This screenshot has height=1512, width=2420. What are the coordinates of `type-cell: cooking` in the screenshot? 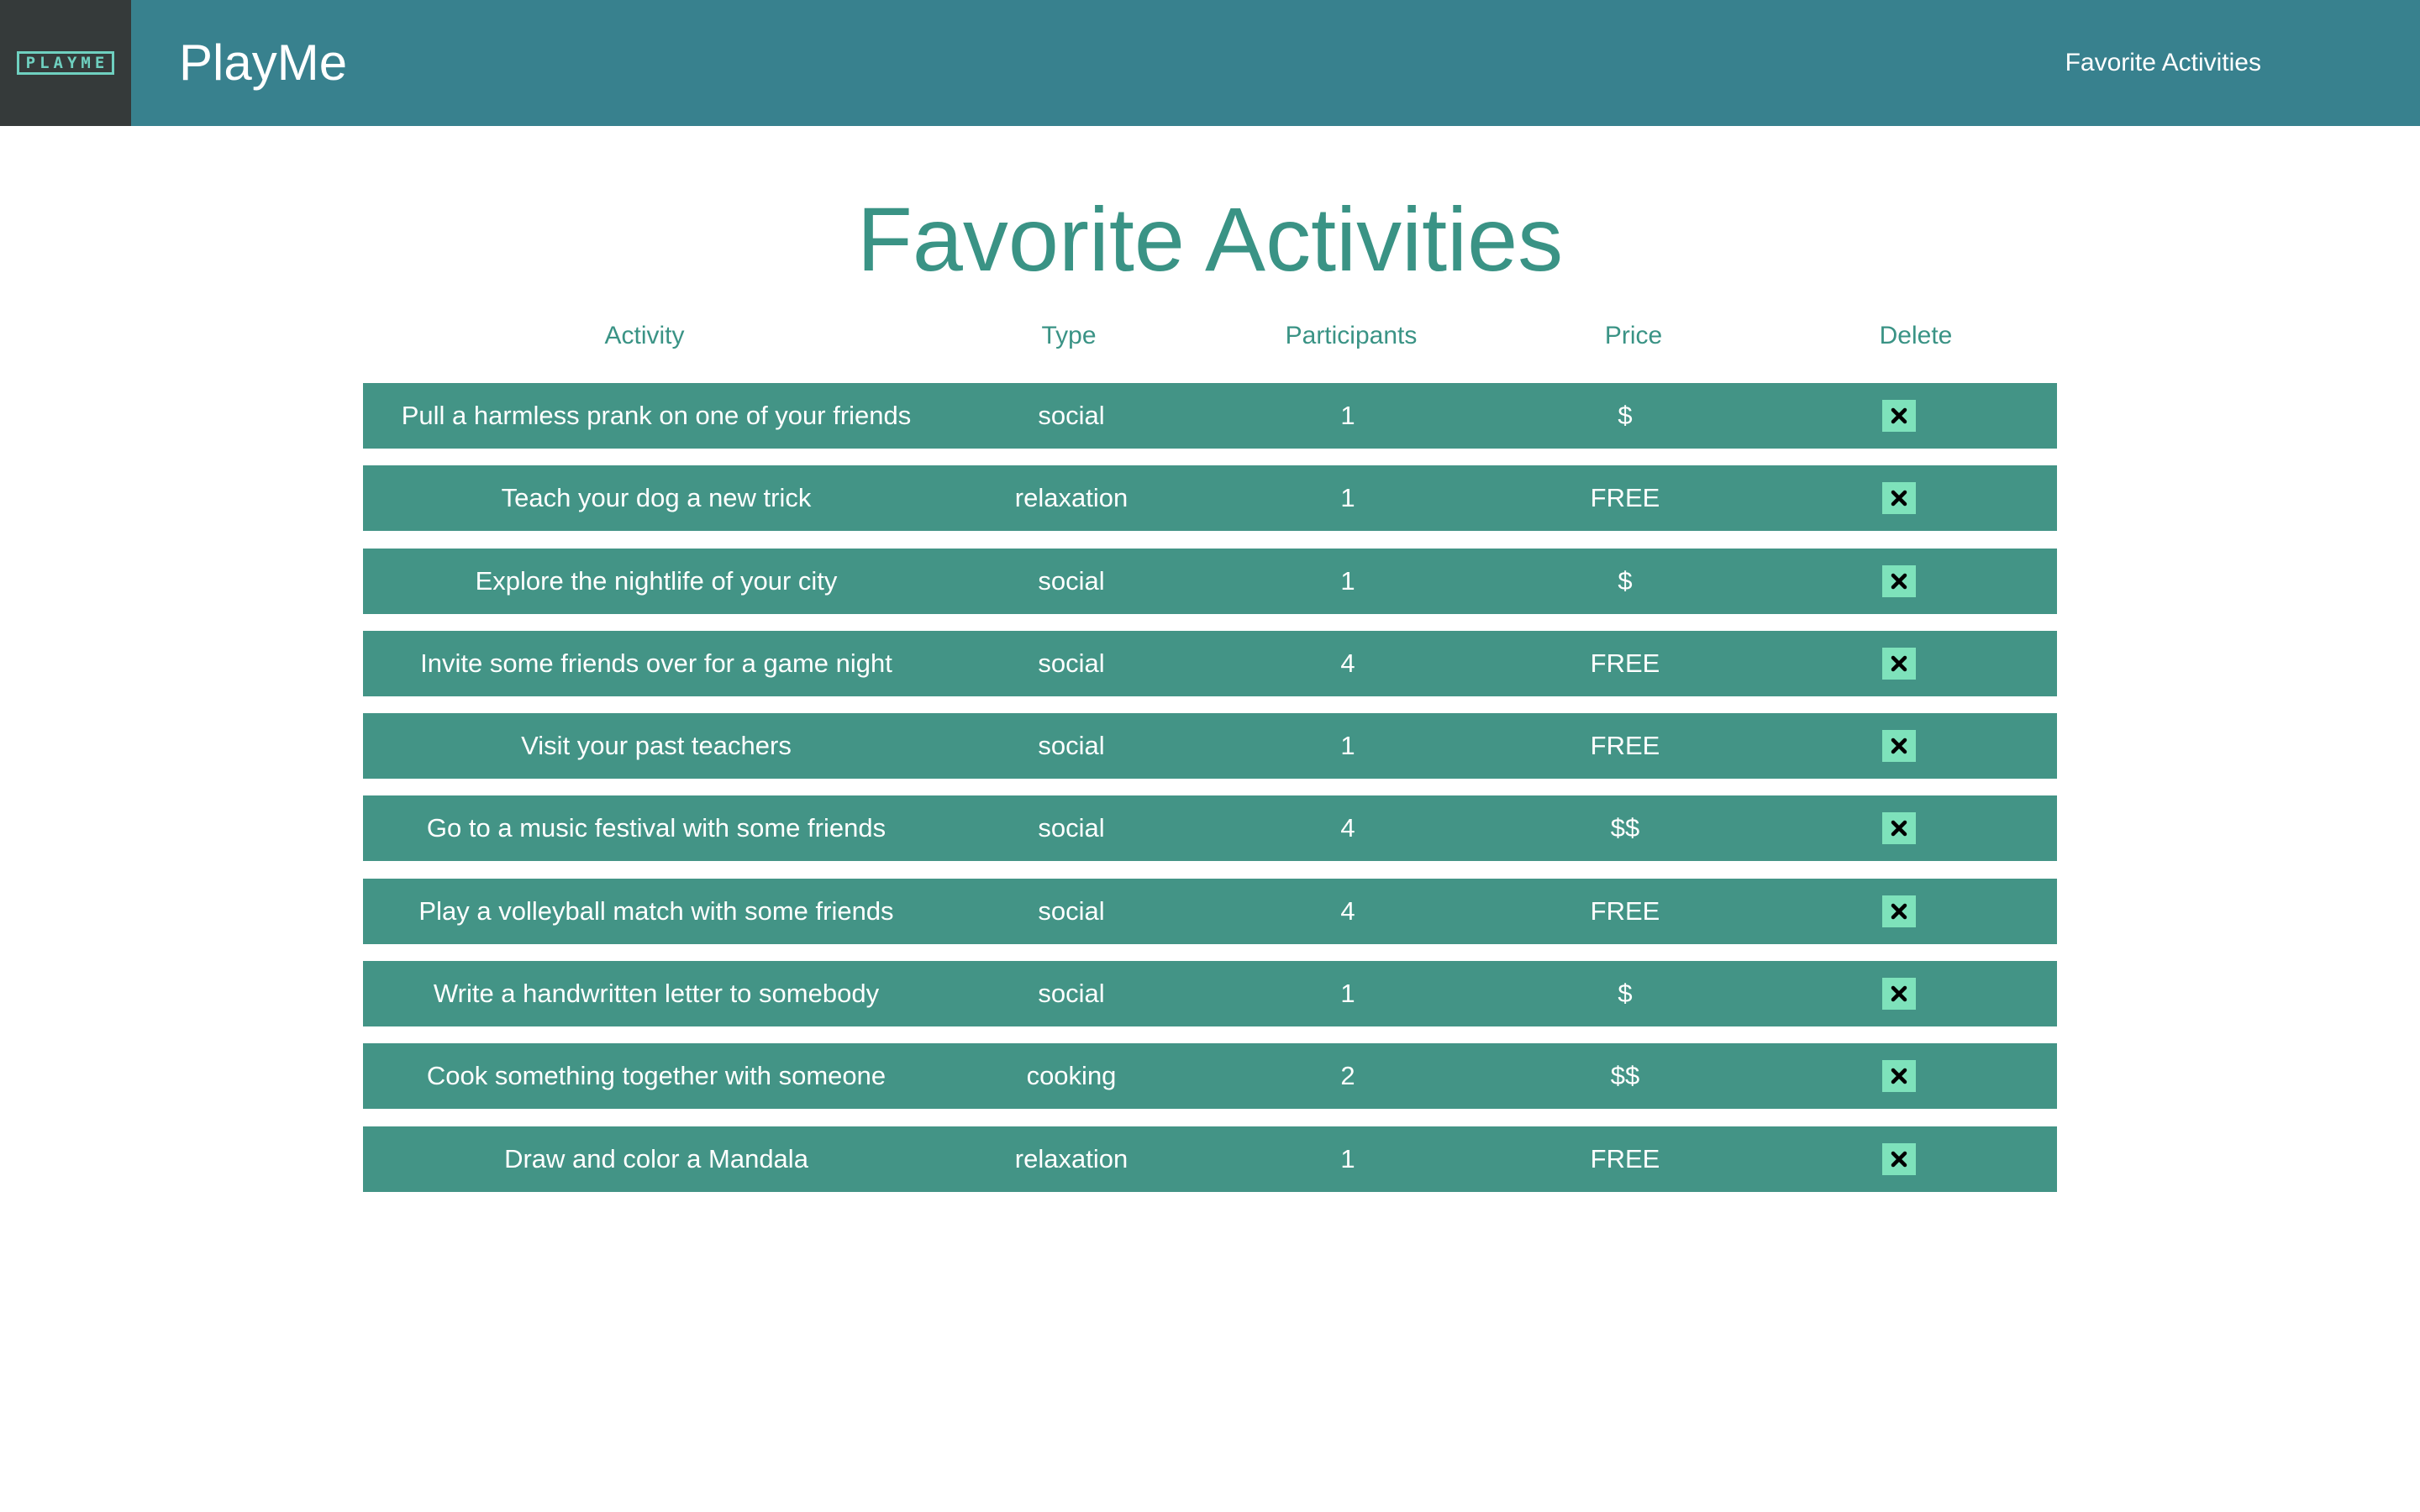 It's located at (1072, 1076).